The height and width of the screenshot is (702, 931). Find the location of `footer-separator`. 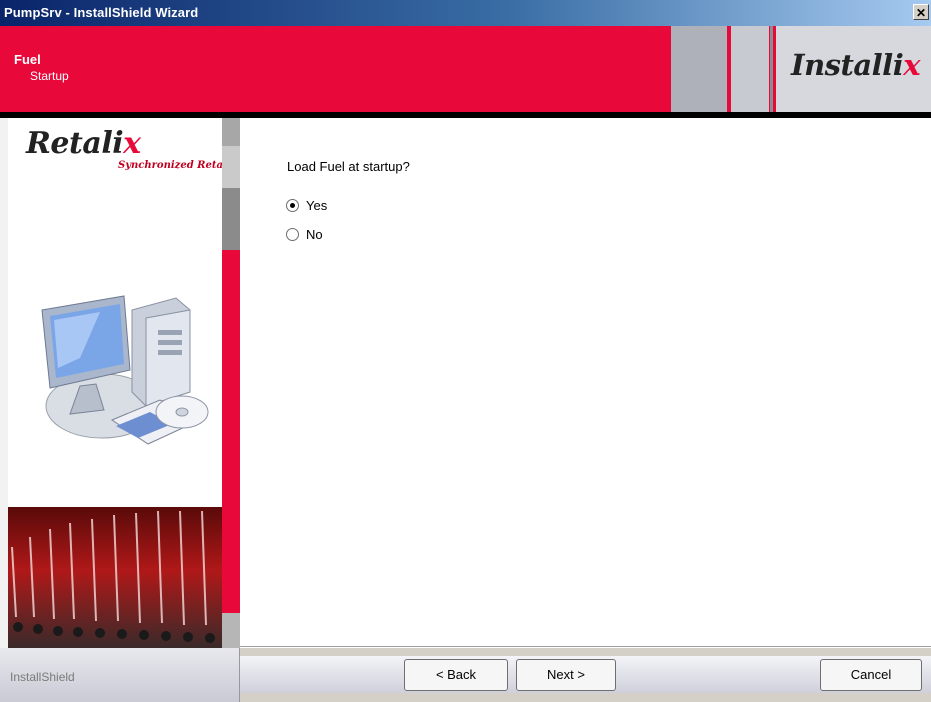

footer-separator is located at coordinates (585, 646).